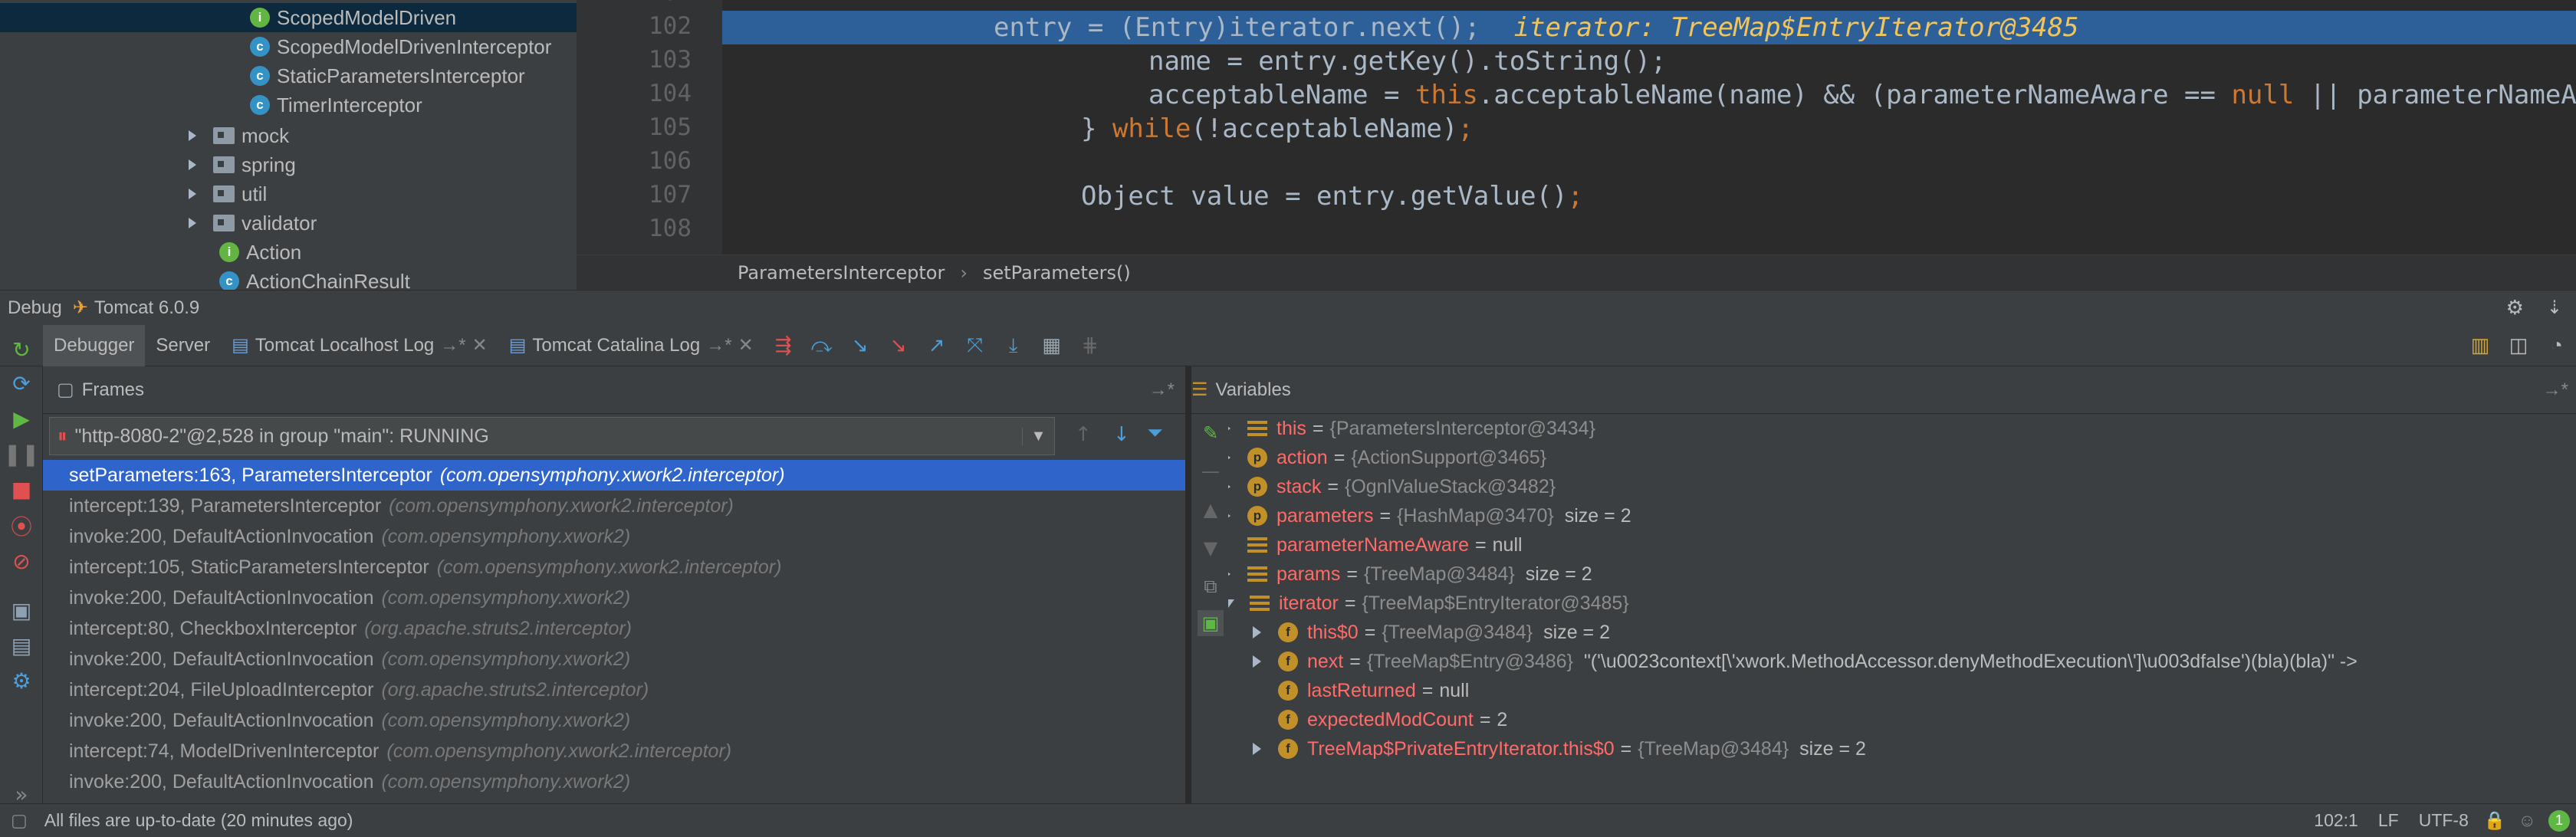 The image size is (2576, 837). What do you see at coordinates (2557, 346) in the screenshot?
I see `overhead-icon: ◔` at bounding box center [2557, 346].